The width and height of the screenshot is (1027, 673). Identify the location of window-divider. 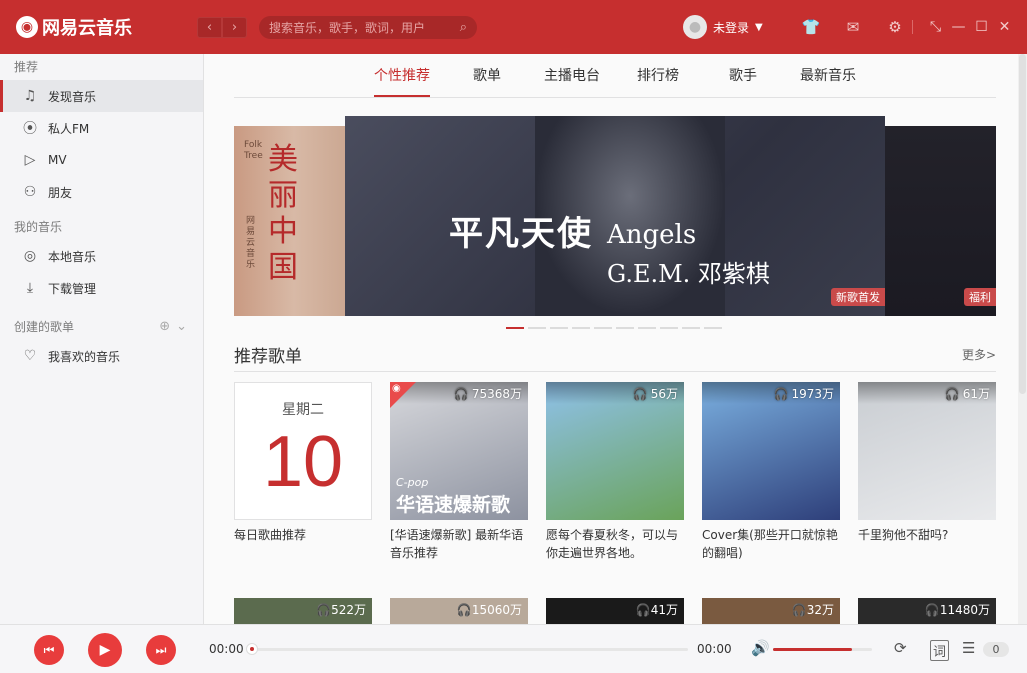
(912, 27).